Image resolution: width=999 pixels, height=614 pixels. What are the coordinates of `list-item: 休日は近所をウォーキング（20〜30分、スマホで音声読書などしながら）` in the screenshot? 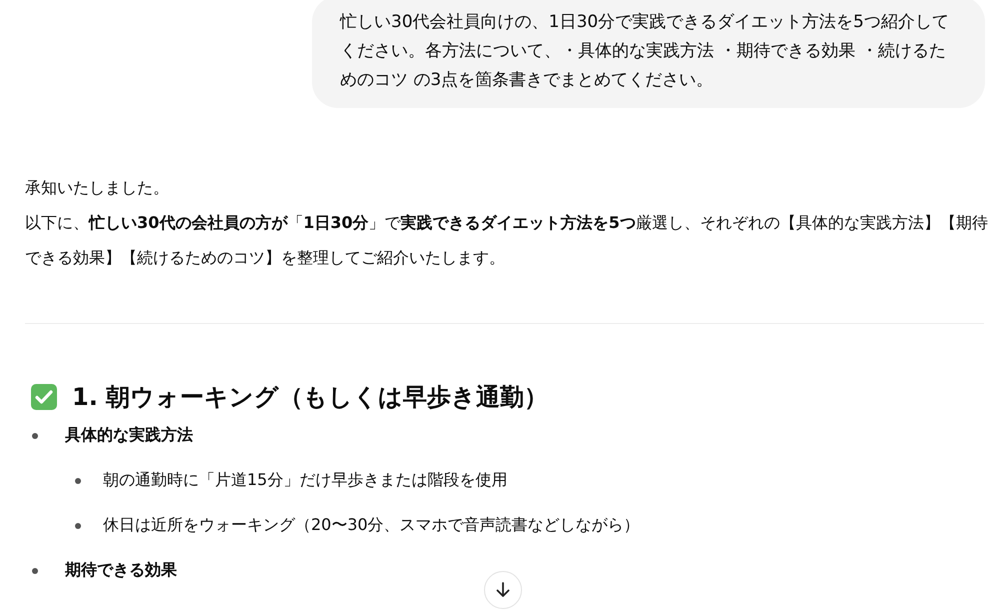 It's located at (371, 525).